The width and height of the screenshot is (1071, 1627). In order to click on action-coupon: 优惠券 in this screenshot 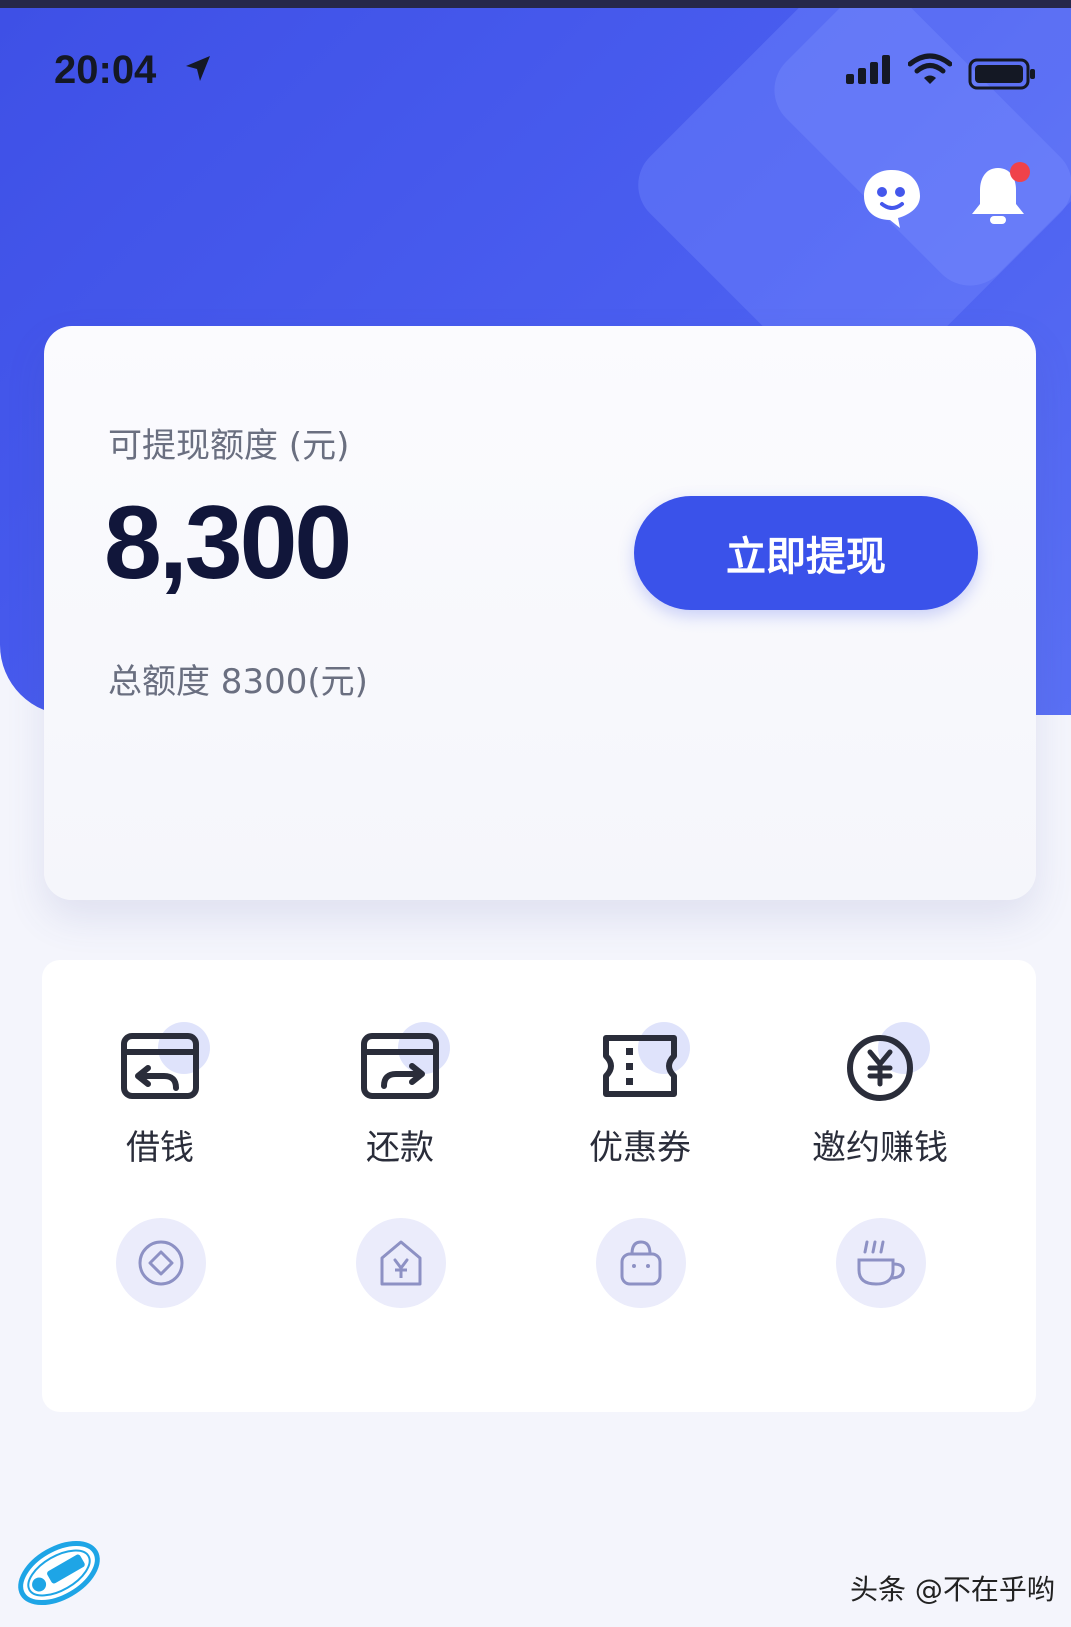, I will do `click(640, 1095)`.